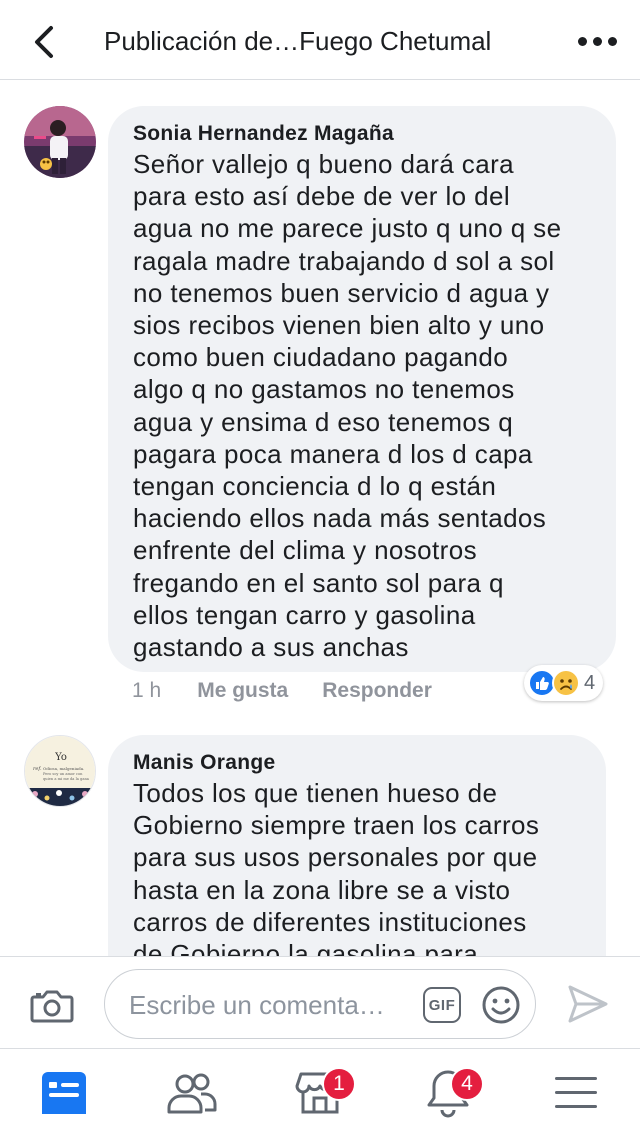  I want to click on tab-menu, so click(576, 1093).